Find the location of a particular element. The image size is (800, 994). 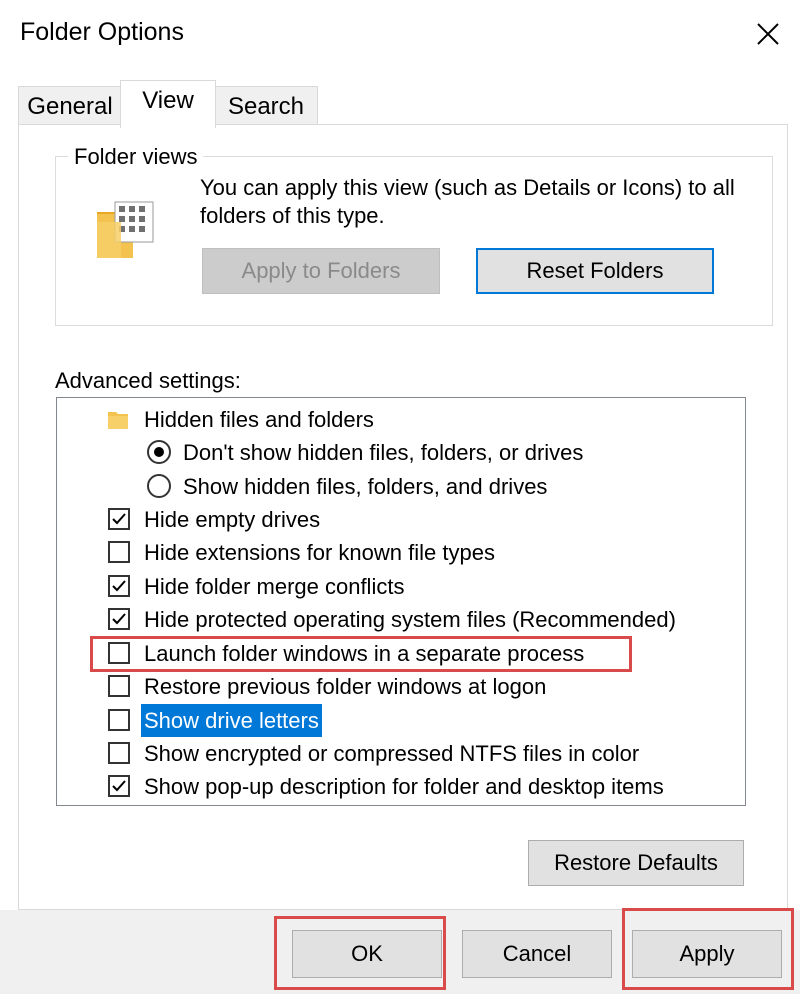

reset-folders-button: Reset Folders is located at coordinates (595, 271).